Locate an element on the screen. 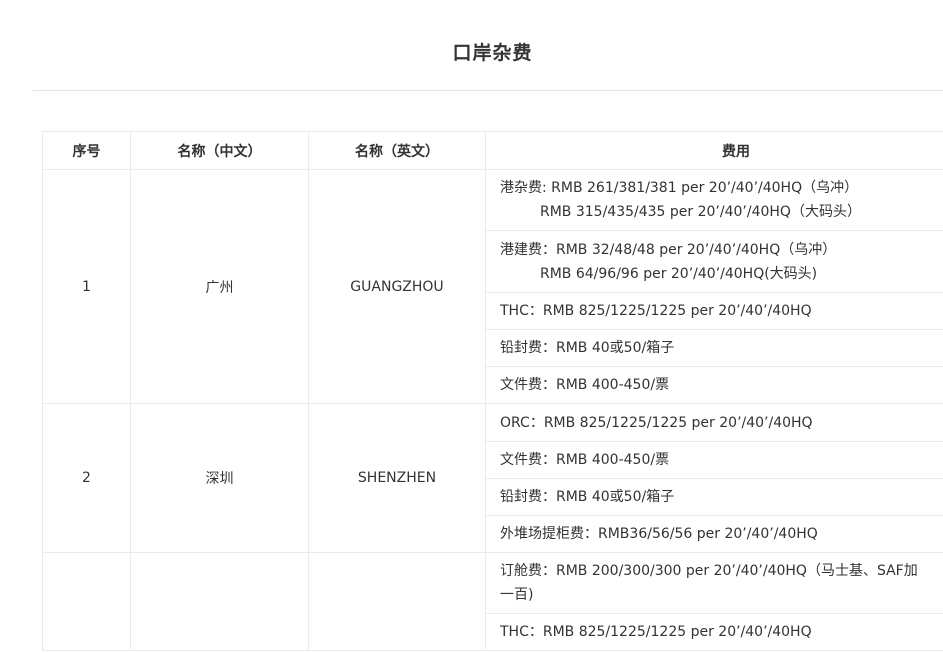 This screenshot has height=653, width=943. fee-text-continued: RMB 315/435/435 per 20’/40’/40HQ（大码头） is located at coordinates (700, 212).